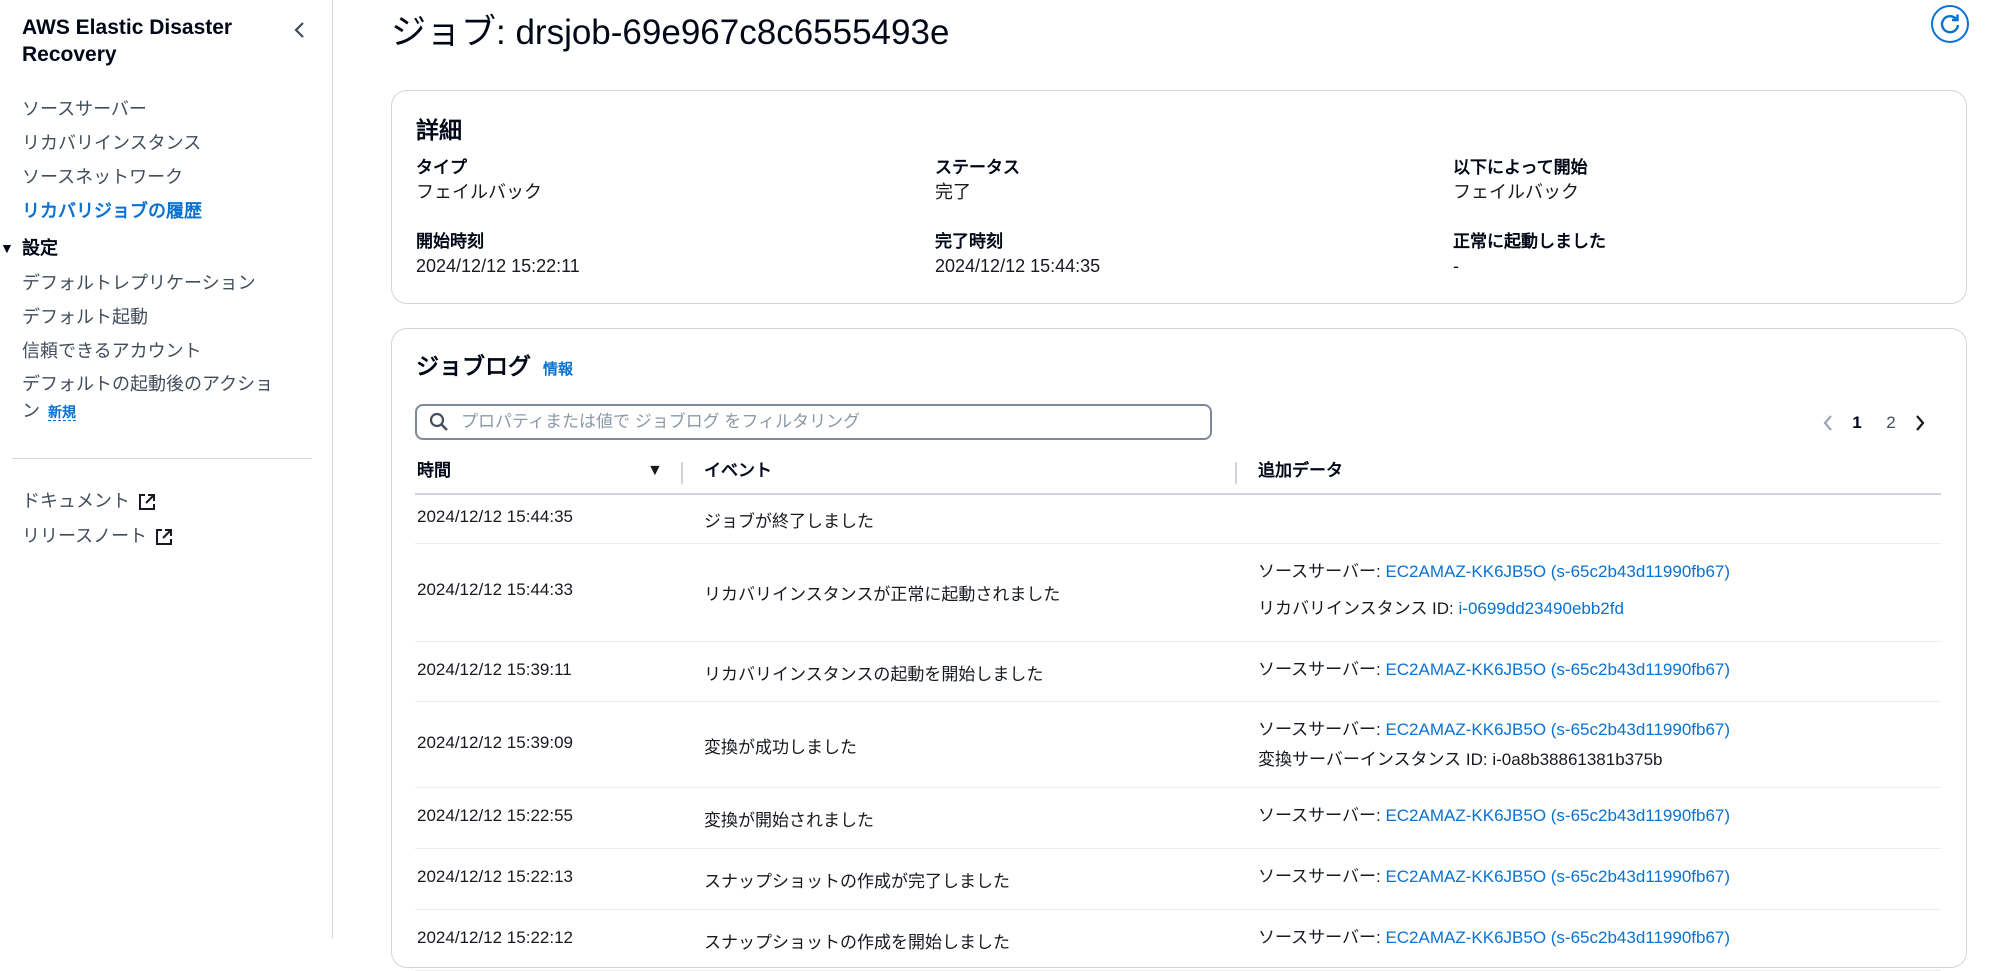 Image resolution: width=2000 pixels, height=971 pixels. Describe the element at coordinates (434, 472) in the screenshot. I see `column-header-time: 時間` at that location.